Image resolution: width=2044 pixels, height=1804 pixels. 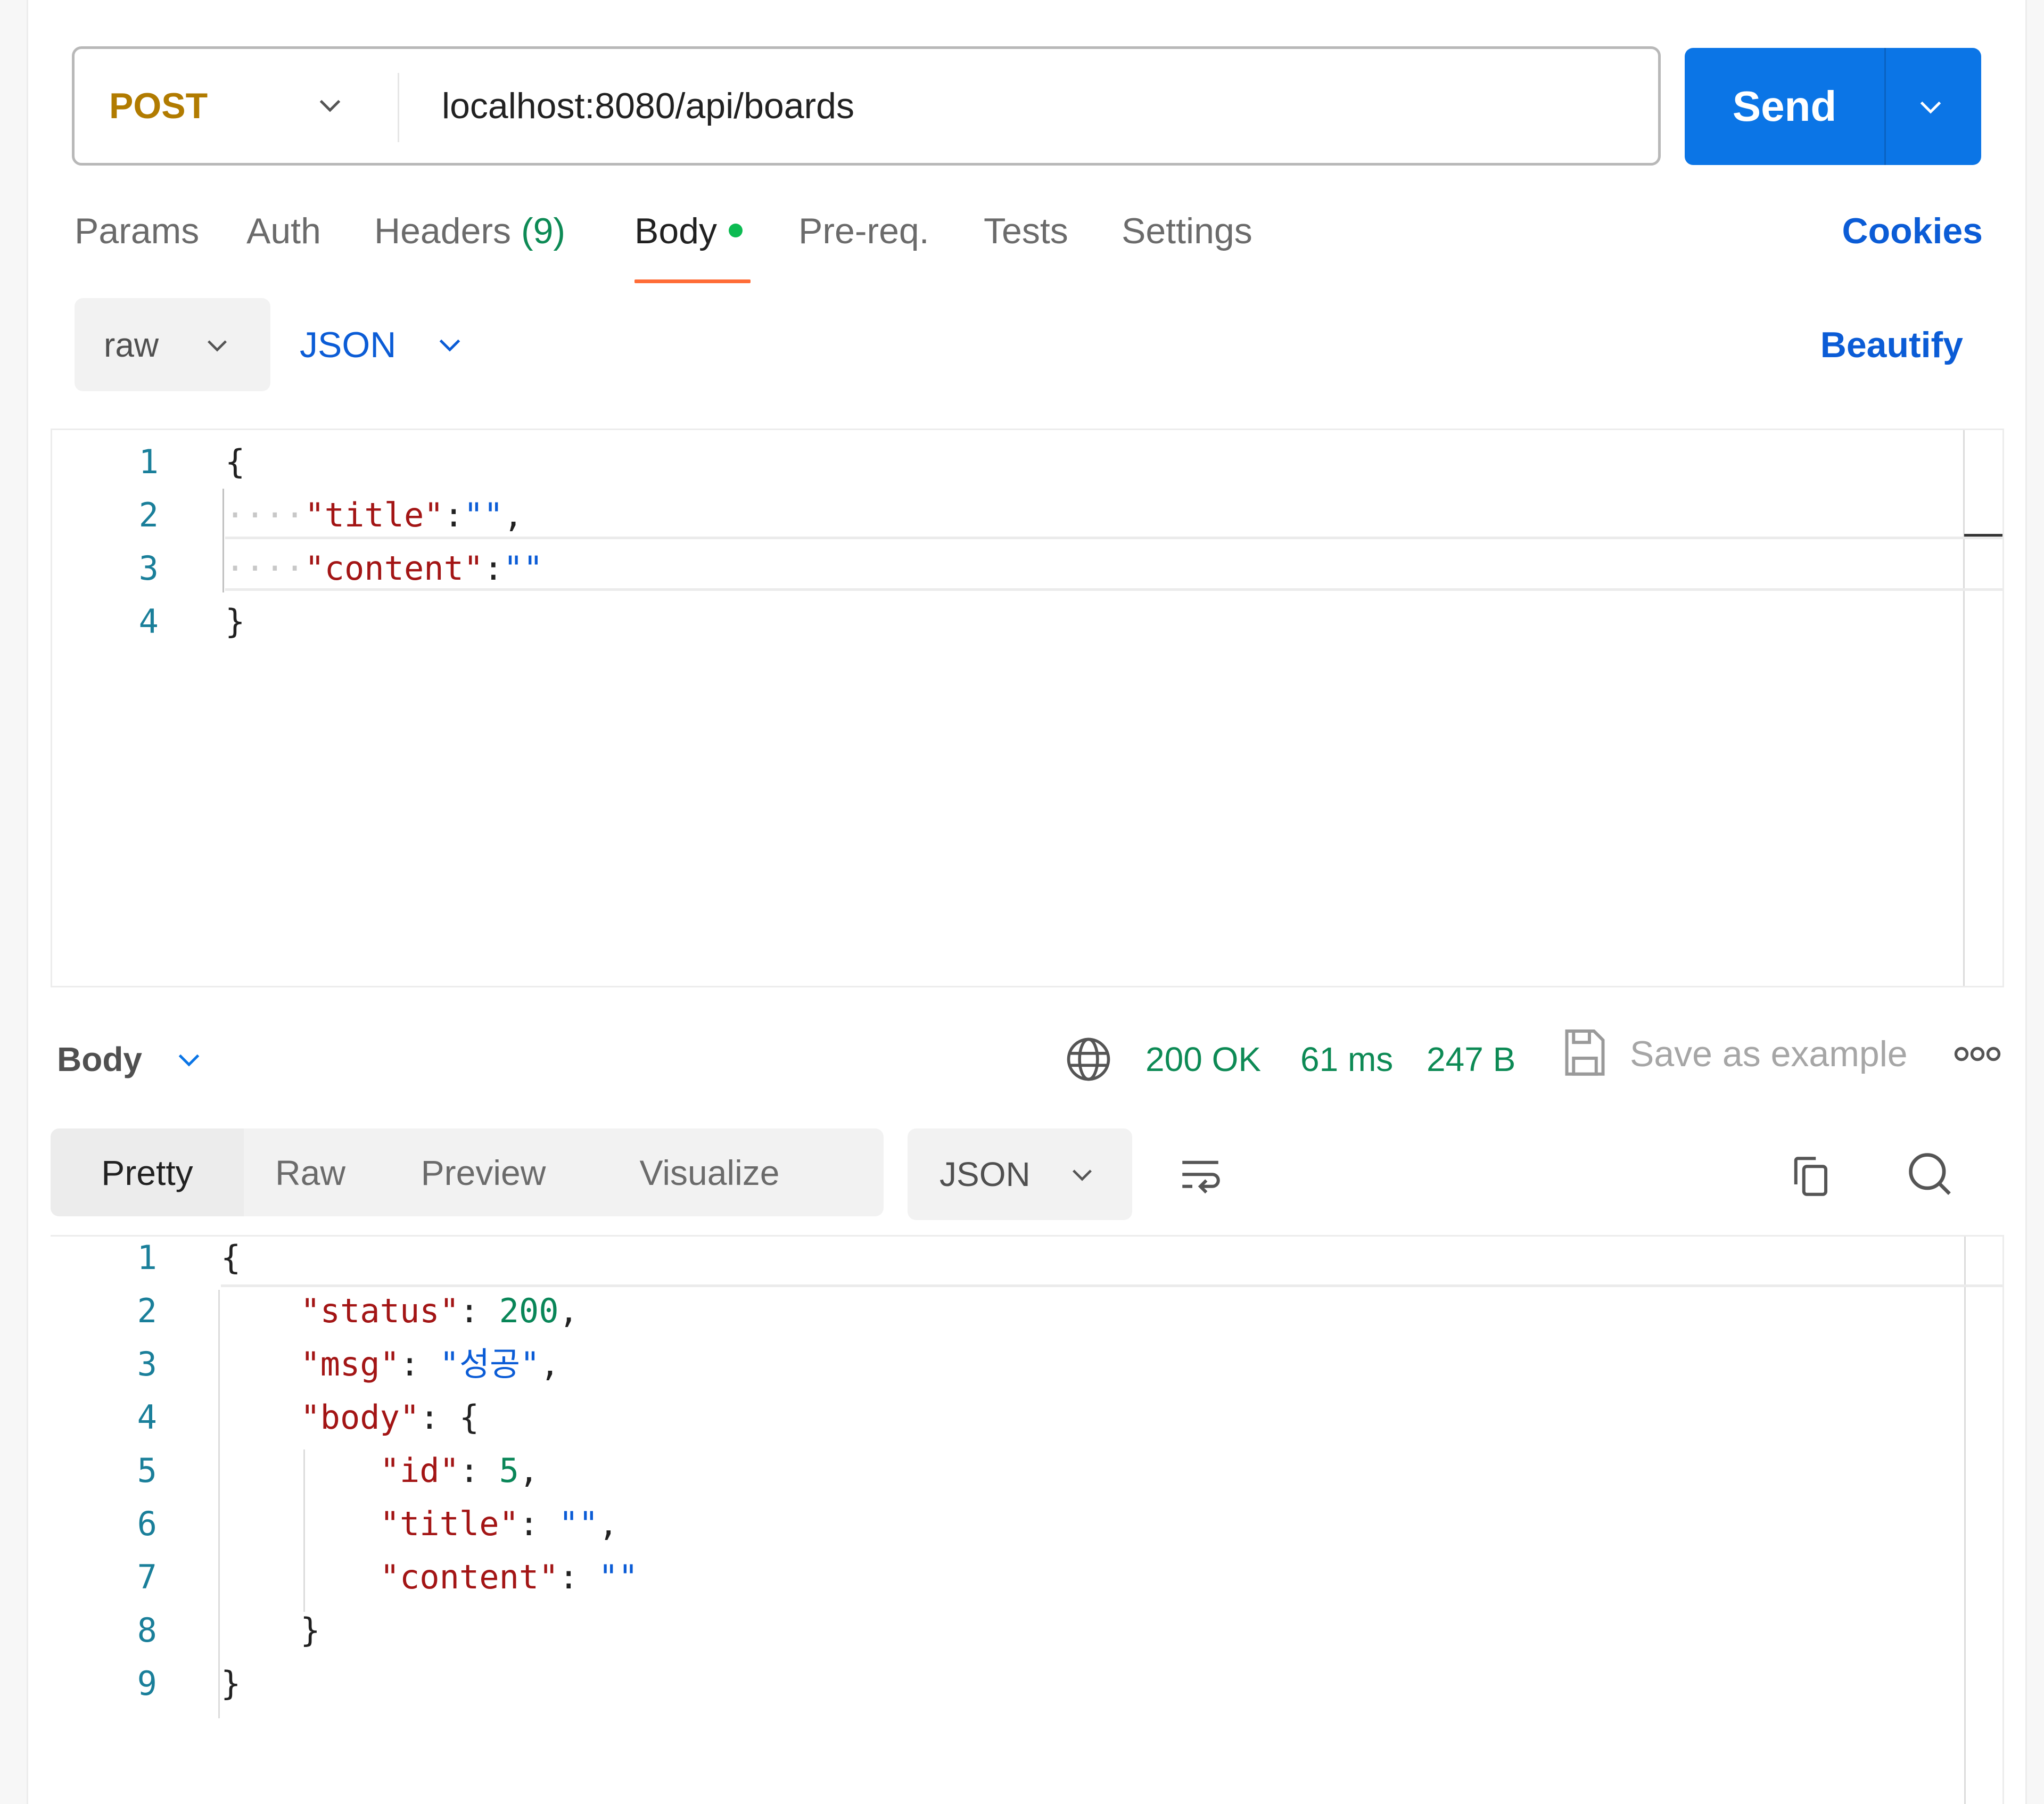 What do you see at coordinates (484, 1172) in the screenshot?
I see `view-tab-preview: Preview` at bounding box center [484, 1172].